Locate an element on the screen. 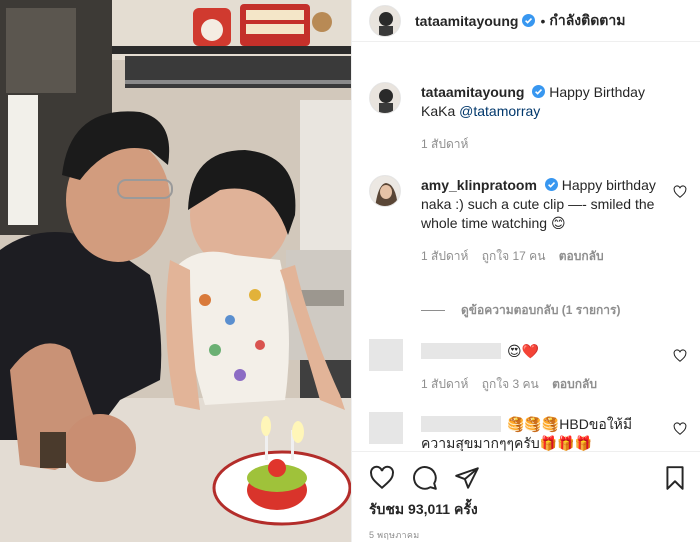 The height and width of the screenshot is (542, 700). action-bar: รับชม 93,011 ครั้ง 5 พฤษภาคม is located at coordinates (526, 496).